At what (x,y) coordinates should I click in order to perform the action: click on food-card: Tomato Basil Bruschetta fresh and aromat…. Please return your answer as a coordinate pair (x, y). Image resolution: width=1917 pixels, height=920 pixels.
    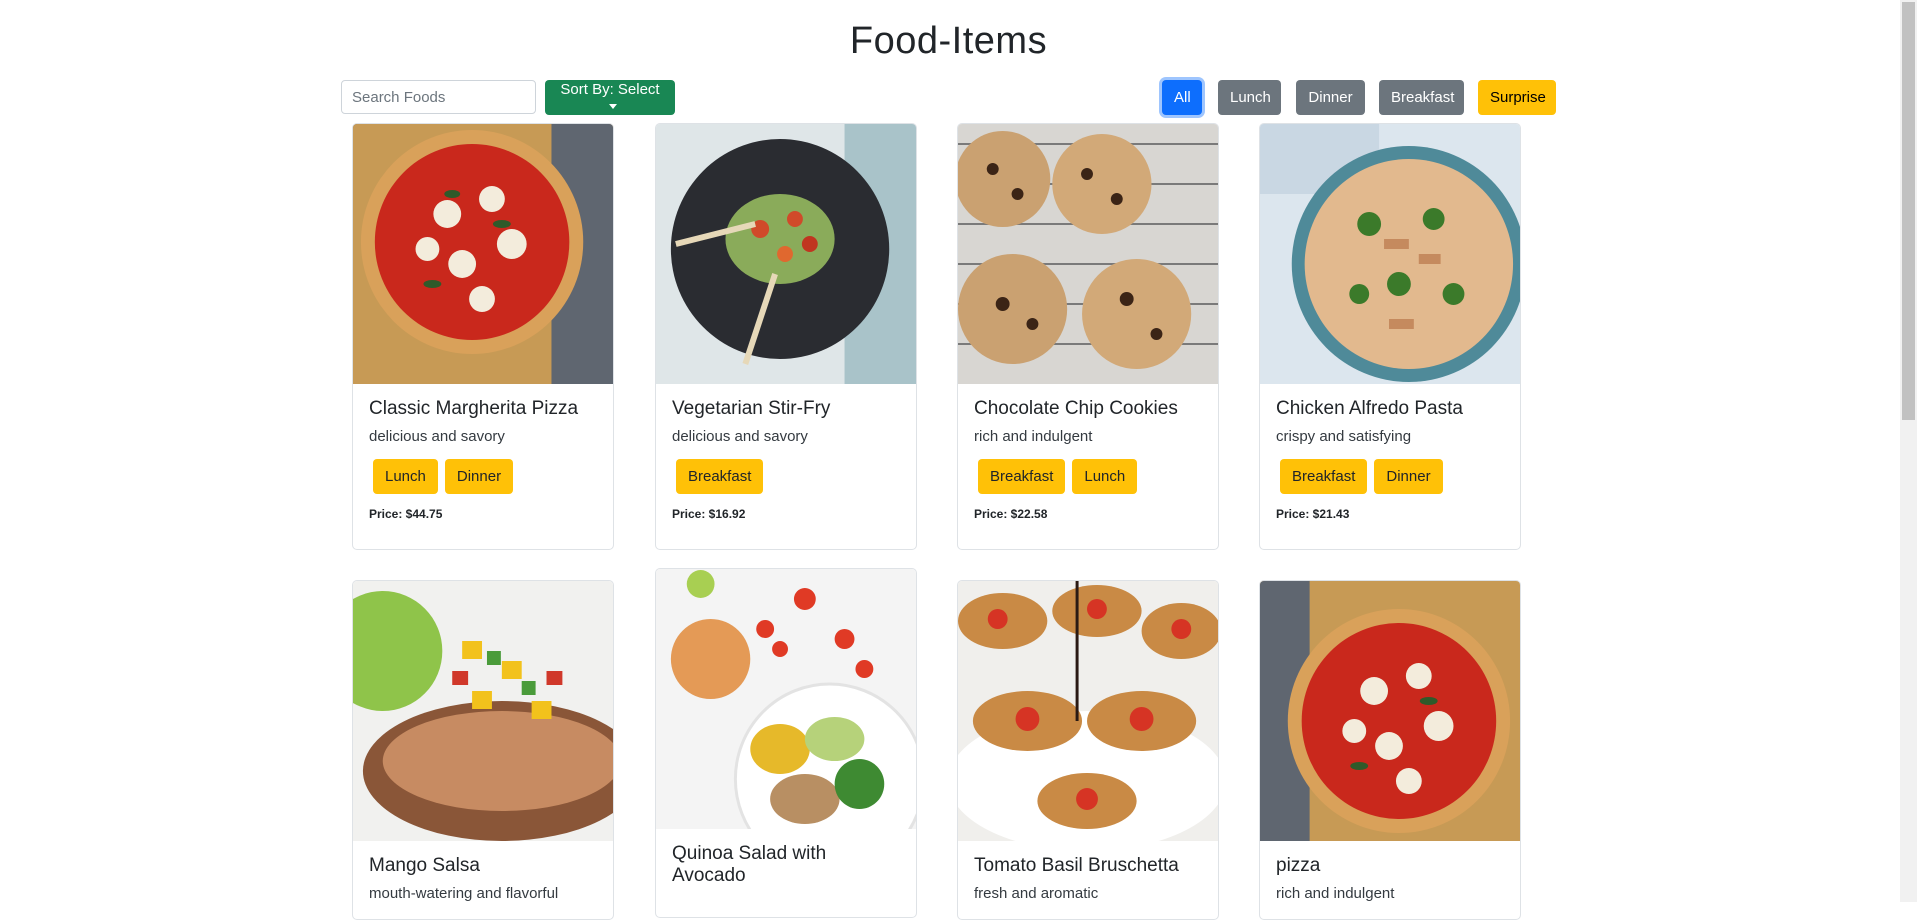
    Looking at the image, I should click on (1088, 750).